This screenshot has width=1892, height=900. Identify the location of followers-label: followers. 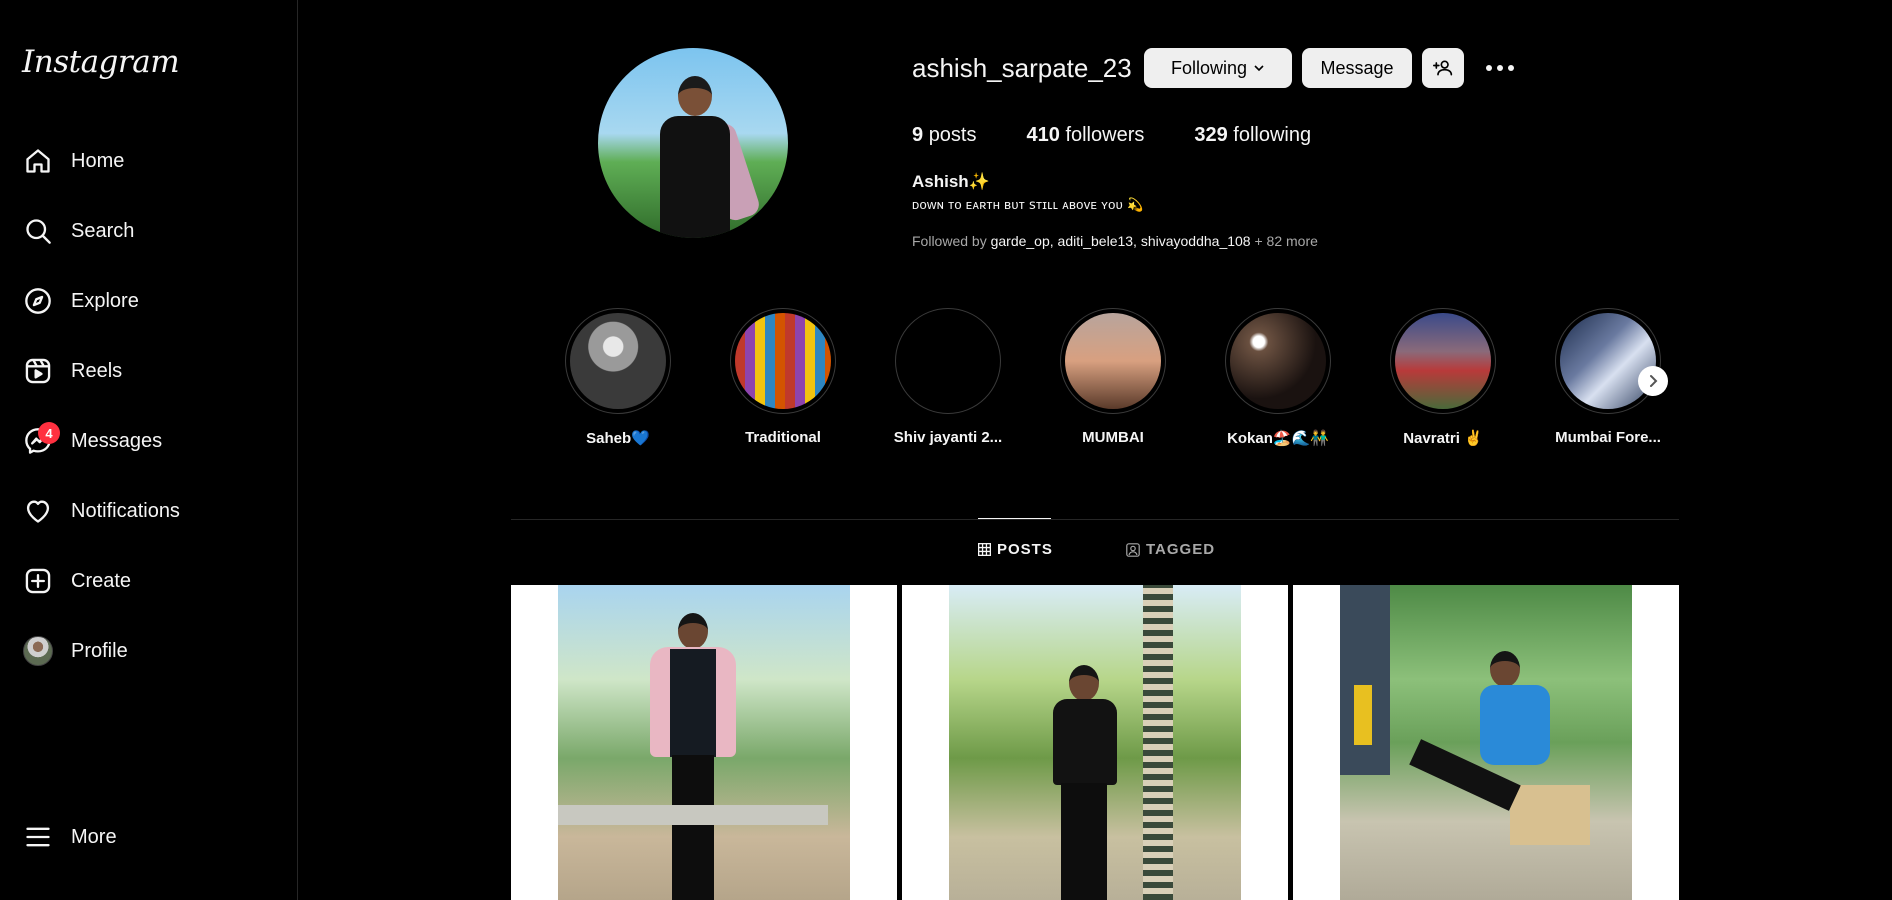
(1105, 135).